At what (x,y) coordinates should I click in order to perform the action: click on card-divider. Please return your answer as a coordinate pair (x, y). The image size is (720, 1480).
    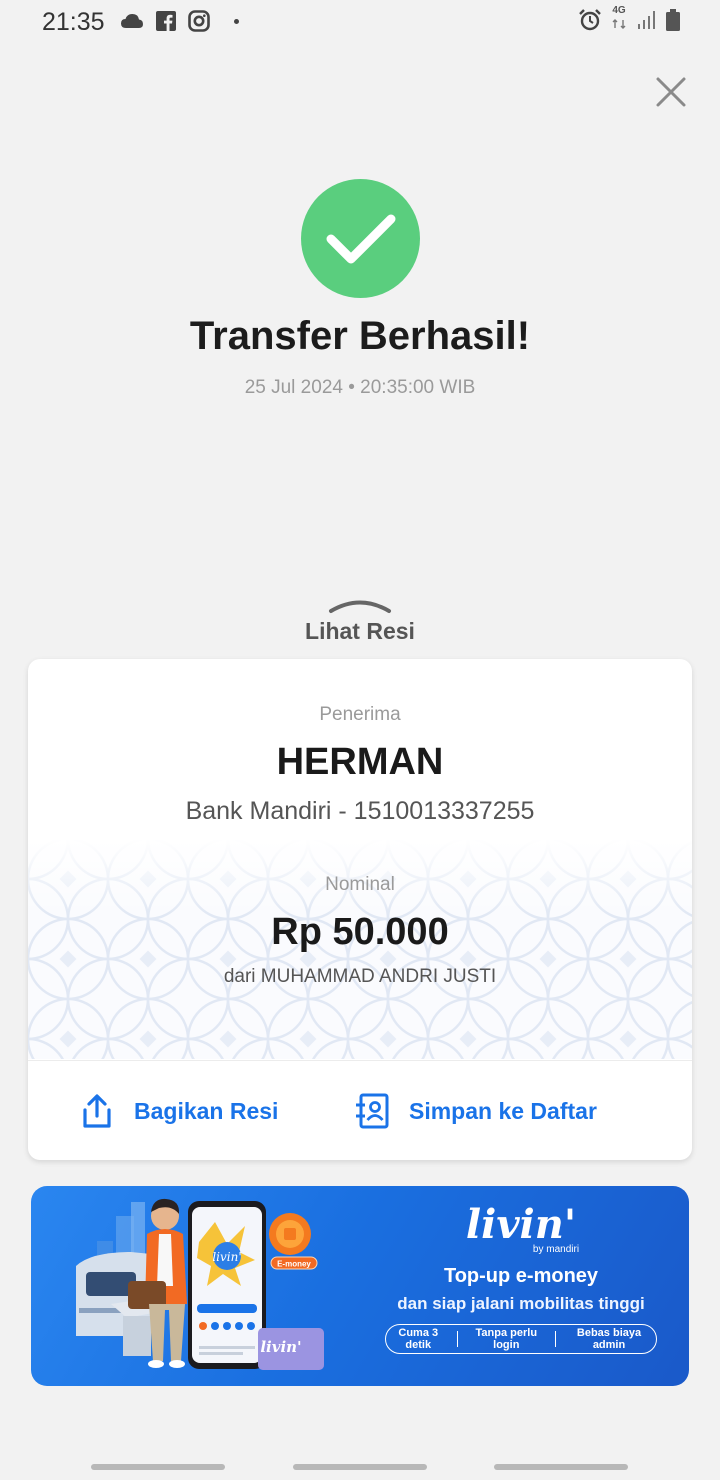
    Looking at the image, I should click on (360, 1060).